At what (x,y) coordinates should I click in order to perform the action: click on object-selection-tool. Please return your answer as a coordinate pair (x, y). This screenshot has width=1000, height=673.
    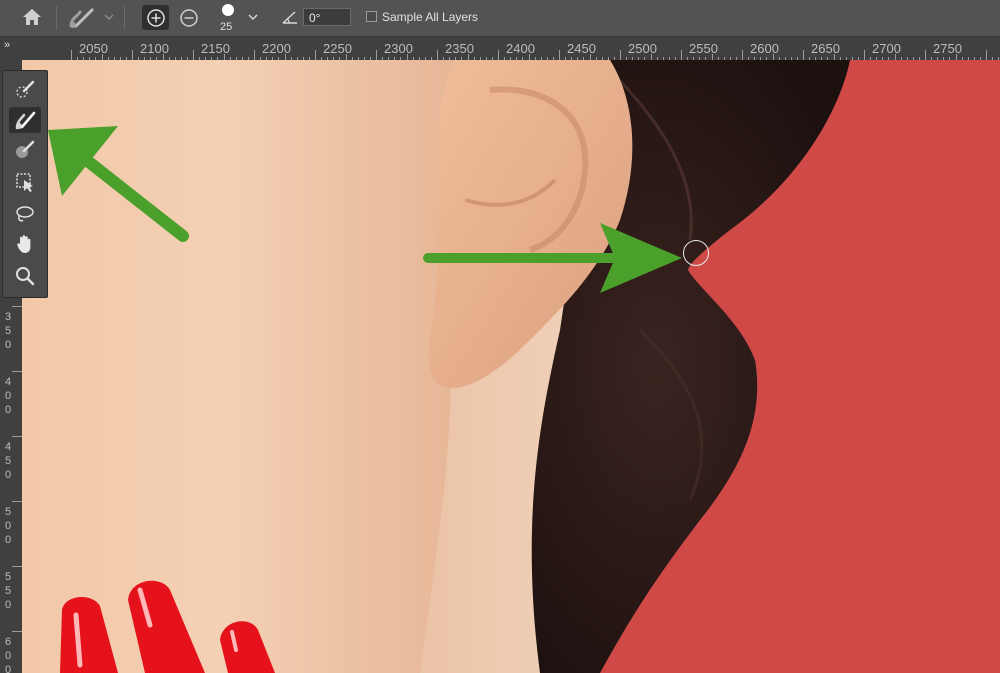
    Looking at the image, I should click on (25, 182).